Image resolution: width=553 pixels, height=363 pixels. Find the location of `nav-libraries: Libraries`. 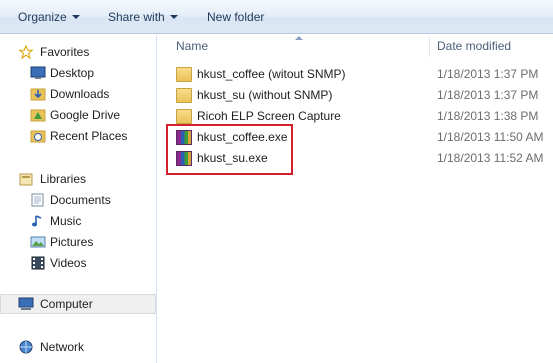

nav-libraries: Libraries is located at coordinates (78, 179).